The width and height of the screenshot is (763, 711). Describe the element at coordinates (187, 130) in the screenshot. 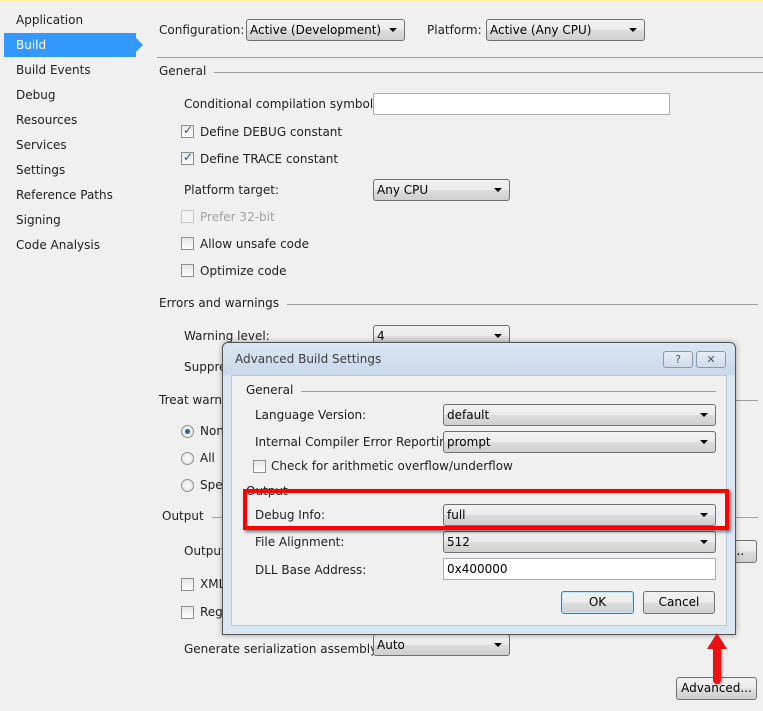

I see `define-debug-checkbox` at that location.